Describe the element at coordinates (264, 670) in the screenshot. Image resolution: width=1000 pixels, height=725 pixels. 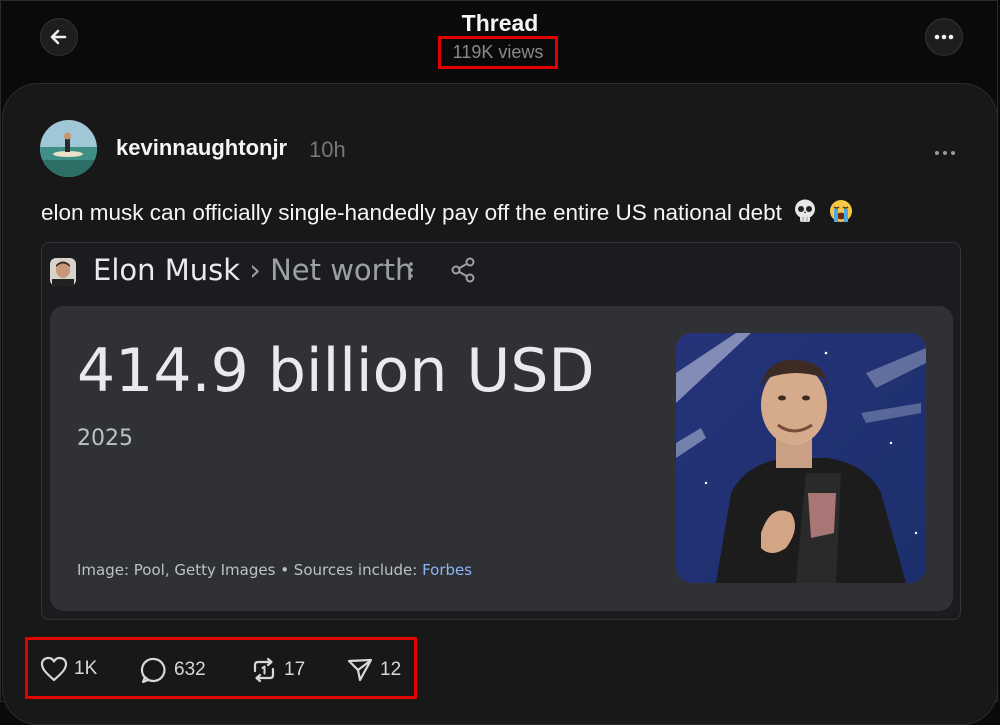
I see `repost-icon` at that location.